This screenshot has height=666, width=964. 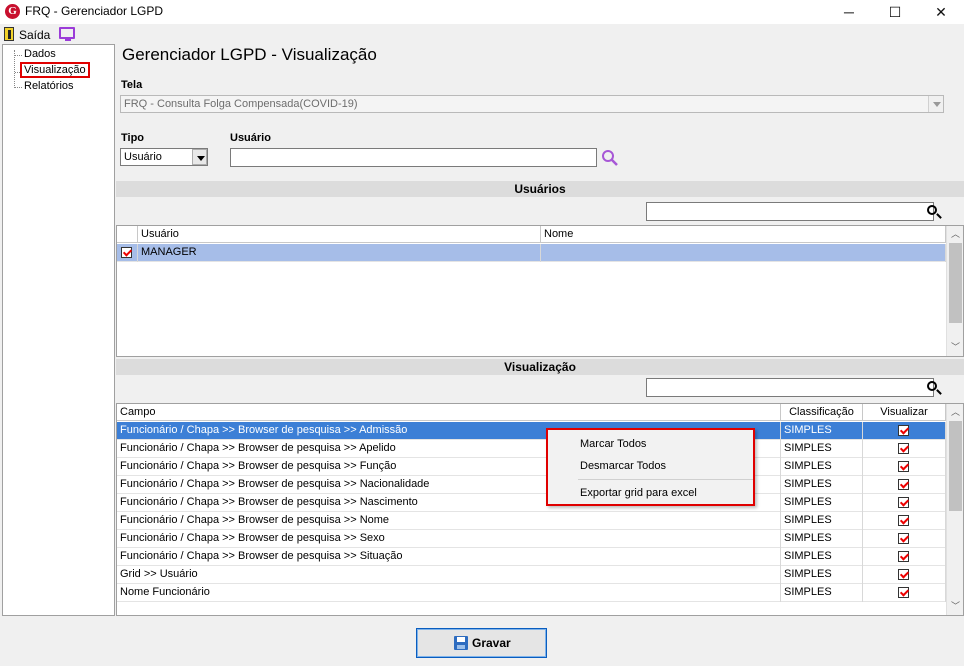 I want to click on tipo-label: Tipo, so click(x=133, y=138).